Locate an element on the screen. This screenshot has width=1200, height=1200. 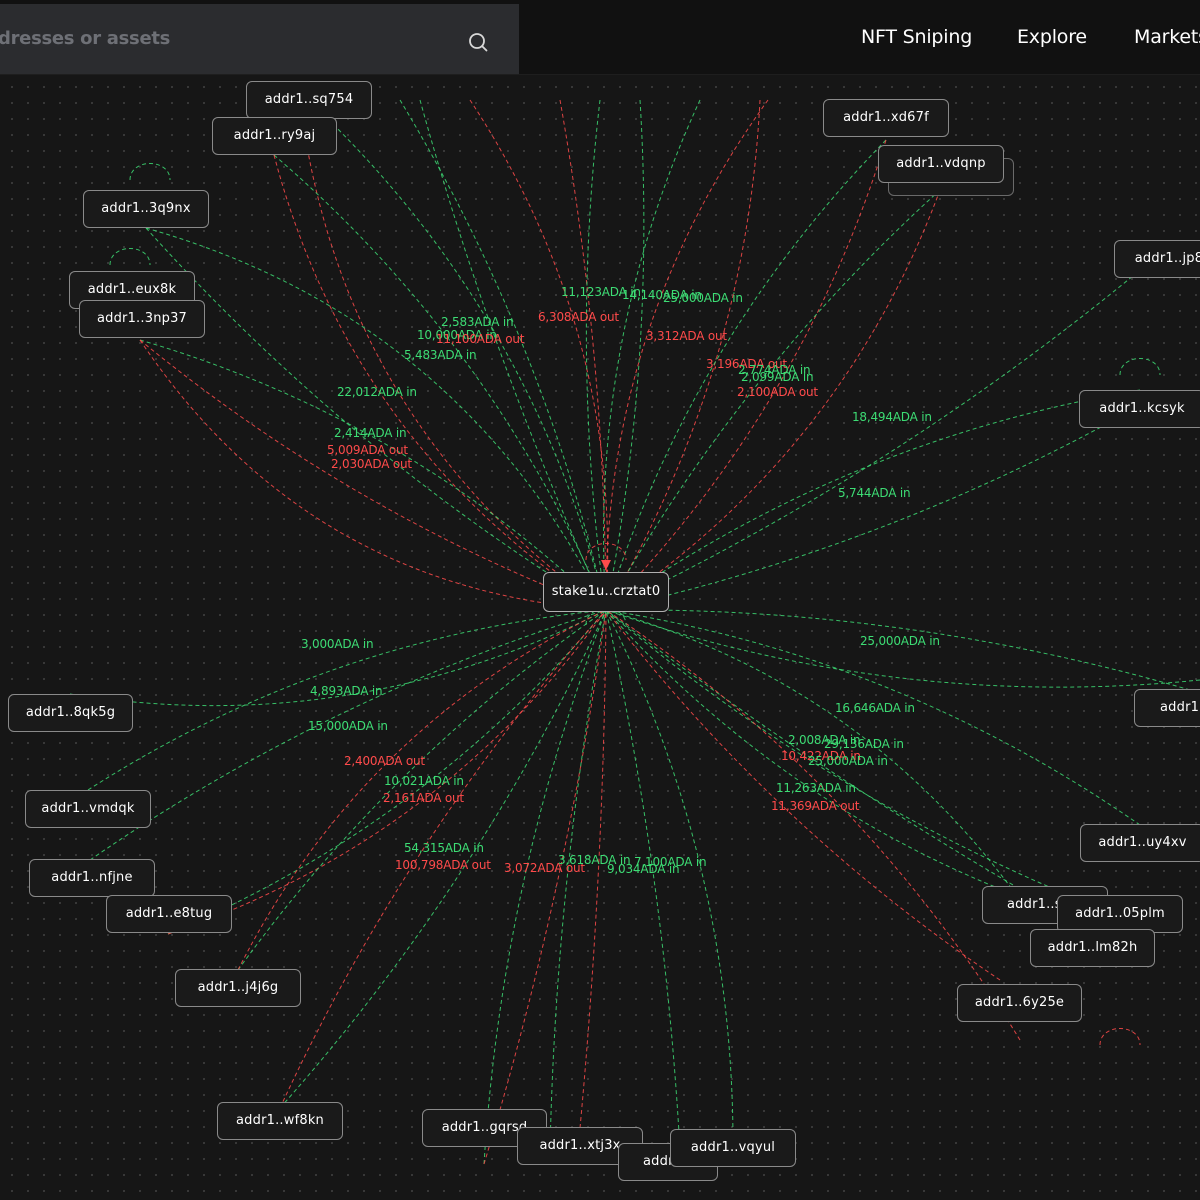
edge-label: 2,161ADA out is located at coordinates (423, 798).